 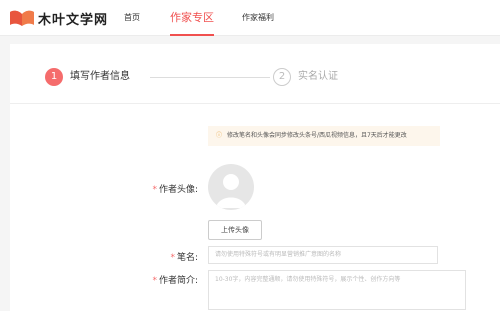 I want to click on penname-input: 请勿使用特殊符号或有明显营销推广意图的名称, so click(x=323, y=255).